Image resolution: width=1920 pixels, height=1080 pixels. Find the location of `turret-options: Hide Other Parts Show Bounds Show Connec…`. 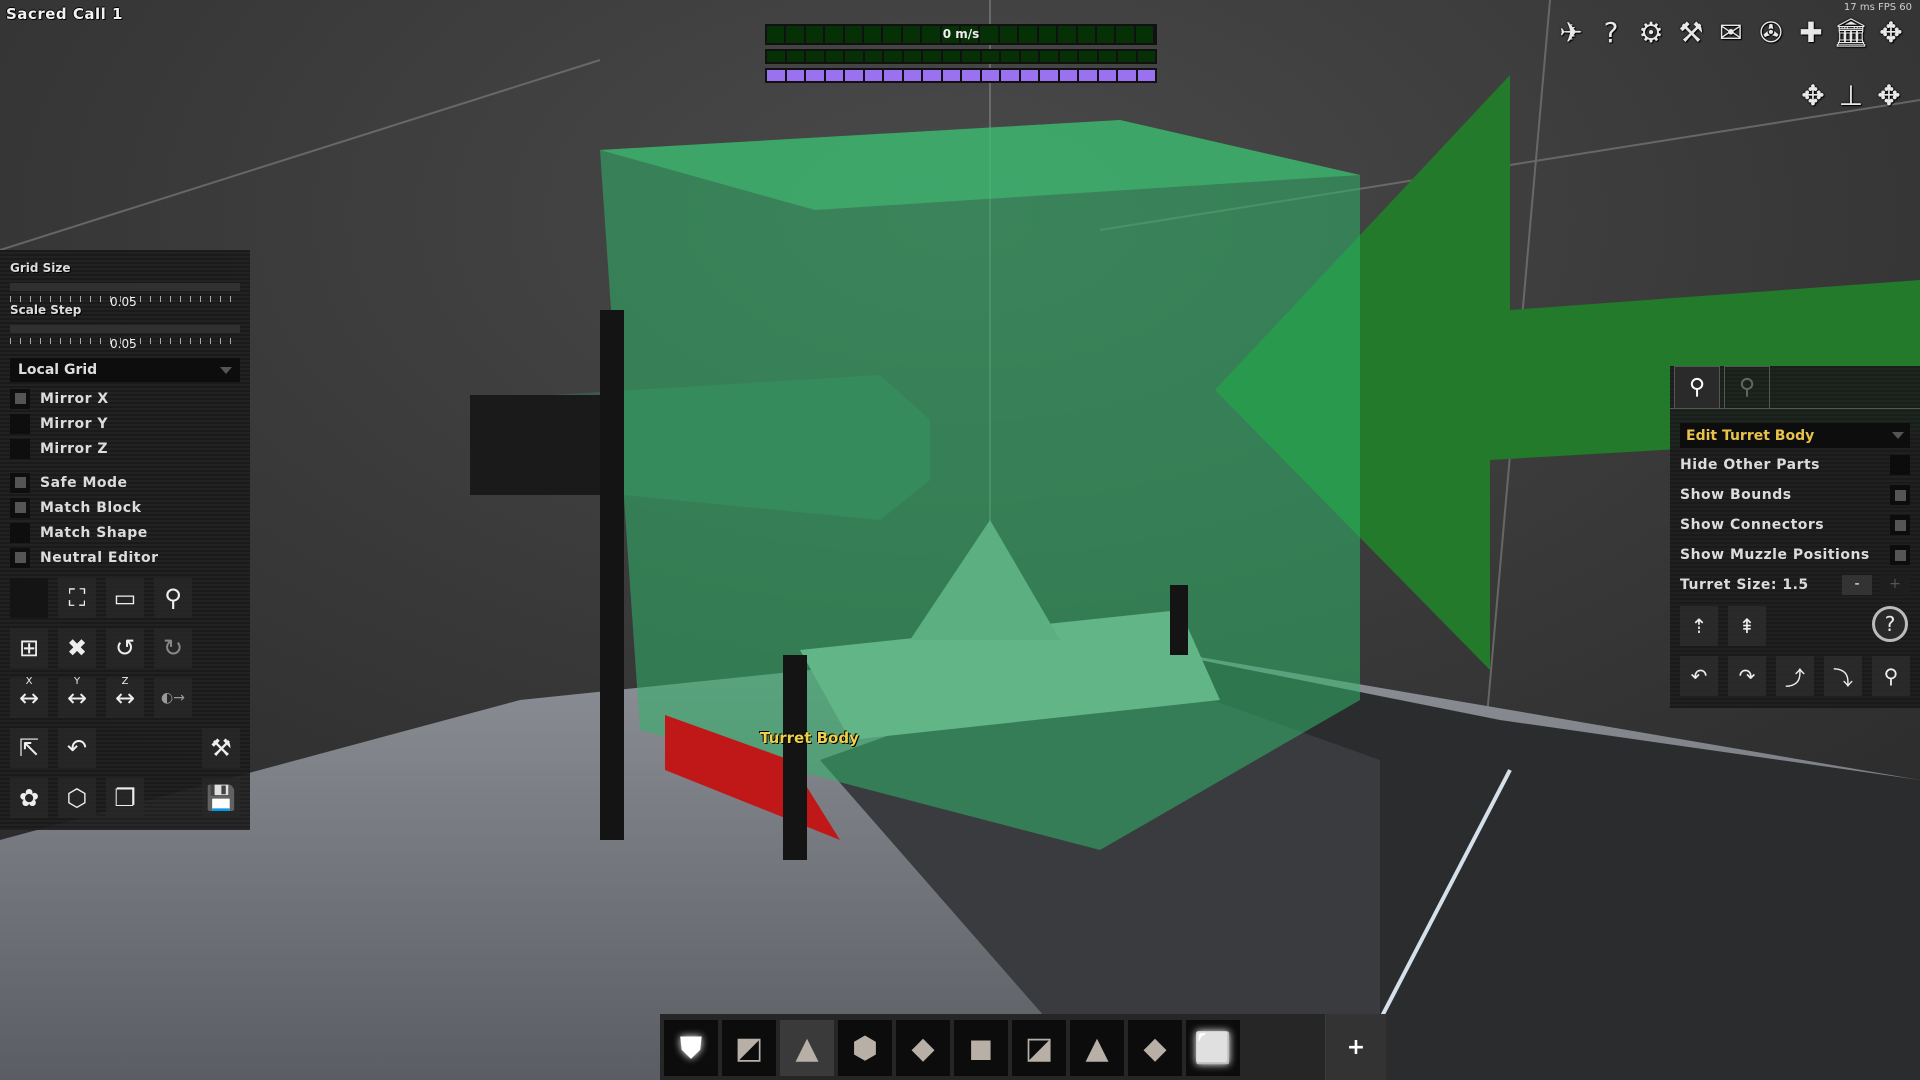

turret-options: Hide Other Parts Show Bounds Show Connec… is located at coordinates (1795, 525).